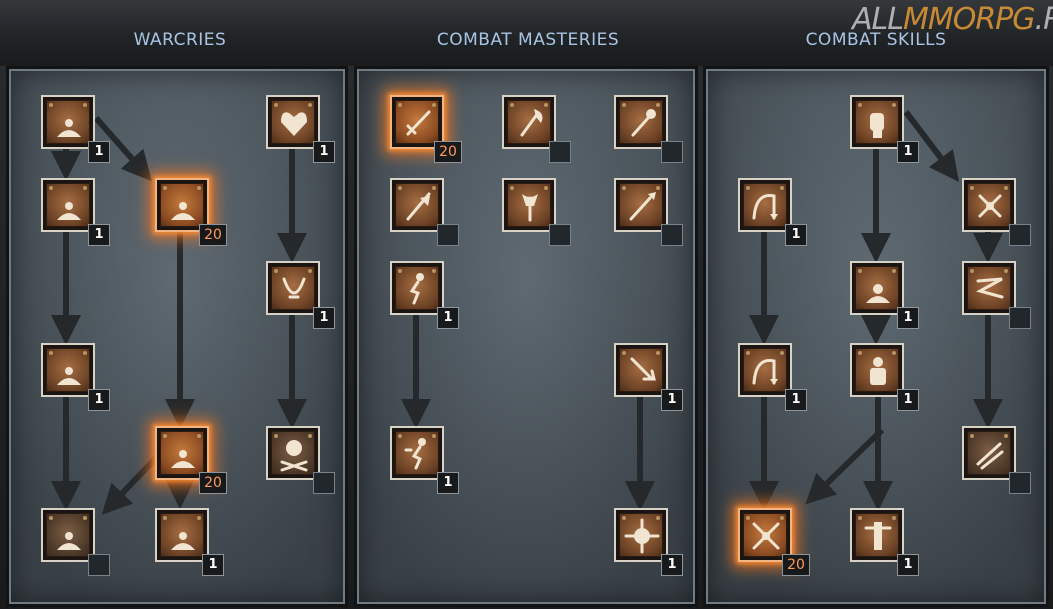 The image size is (1053, 609). I want to click on throwing-mastery-icon, so click(529, 205).